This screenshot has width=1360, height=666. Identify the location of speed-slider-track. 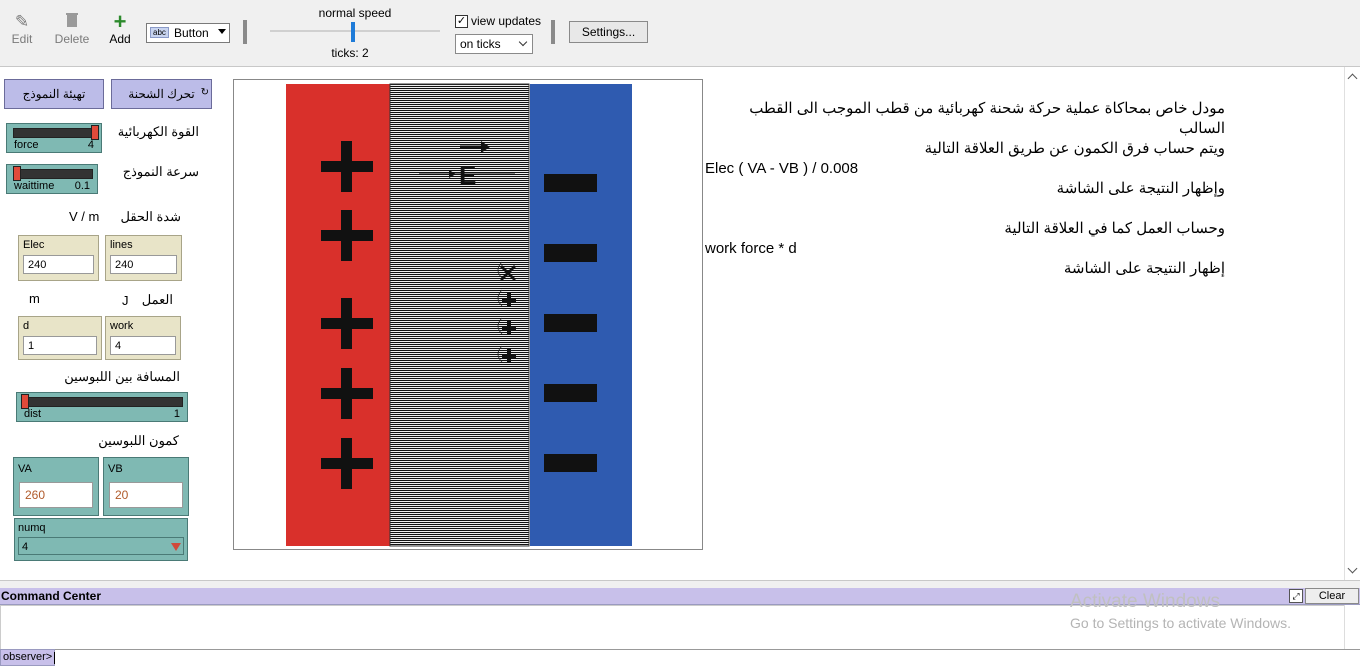
(355, 31).